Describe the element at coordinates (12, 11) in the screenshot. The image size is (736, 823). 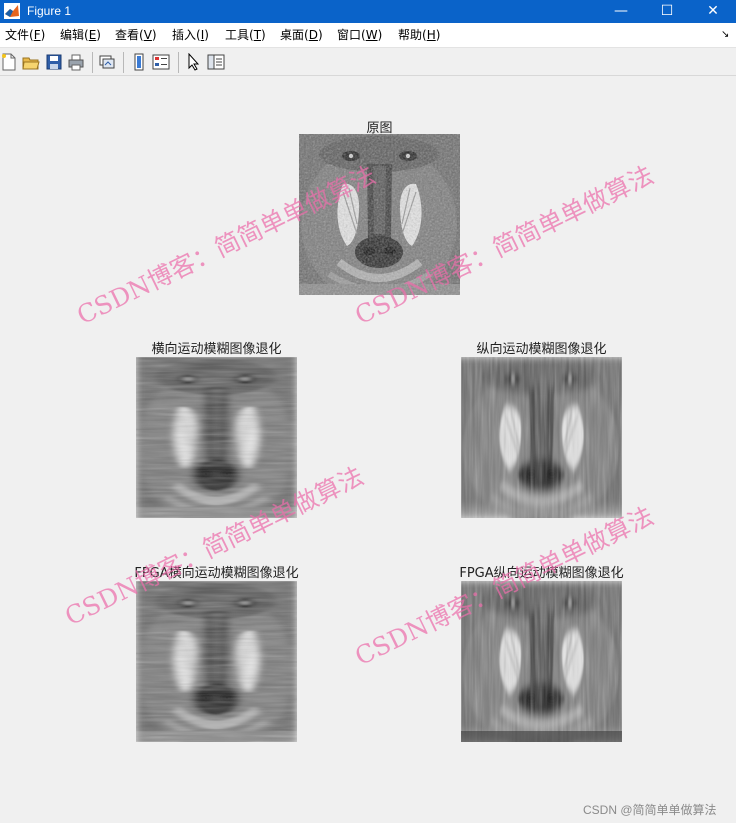
I see `matlab-logo-icon` at that location.